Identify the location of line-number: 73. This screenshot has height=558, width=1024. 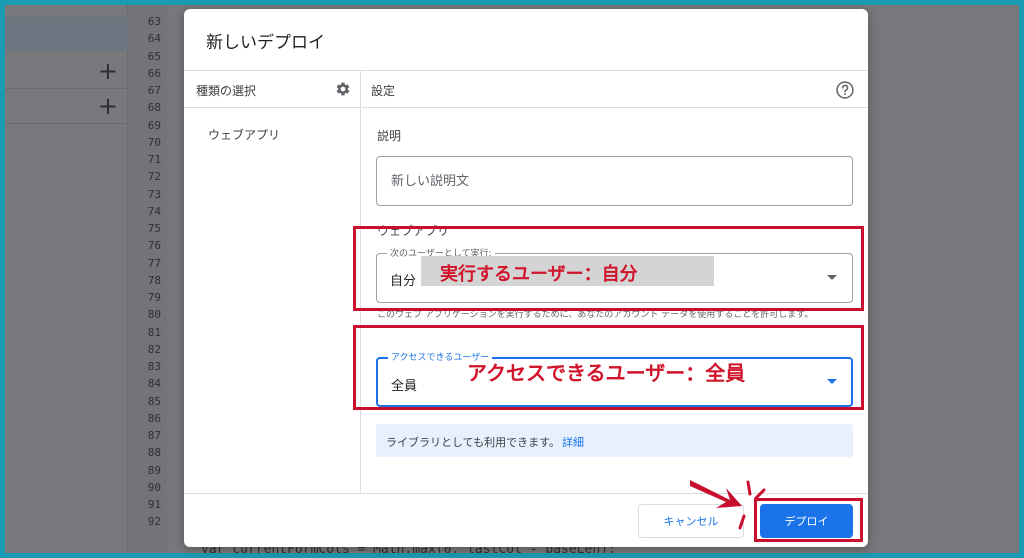
(154, 194).